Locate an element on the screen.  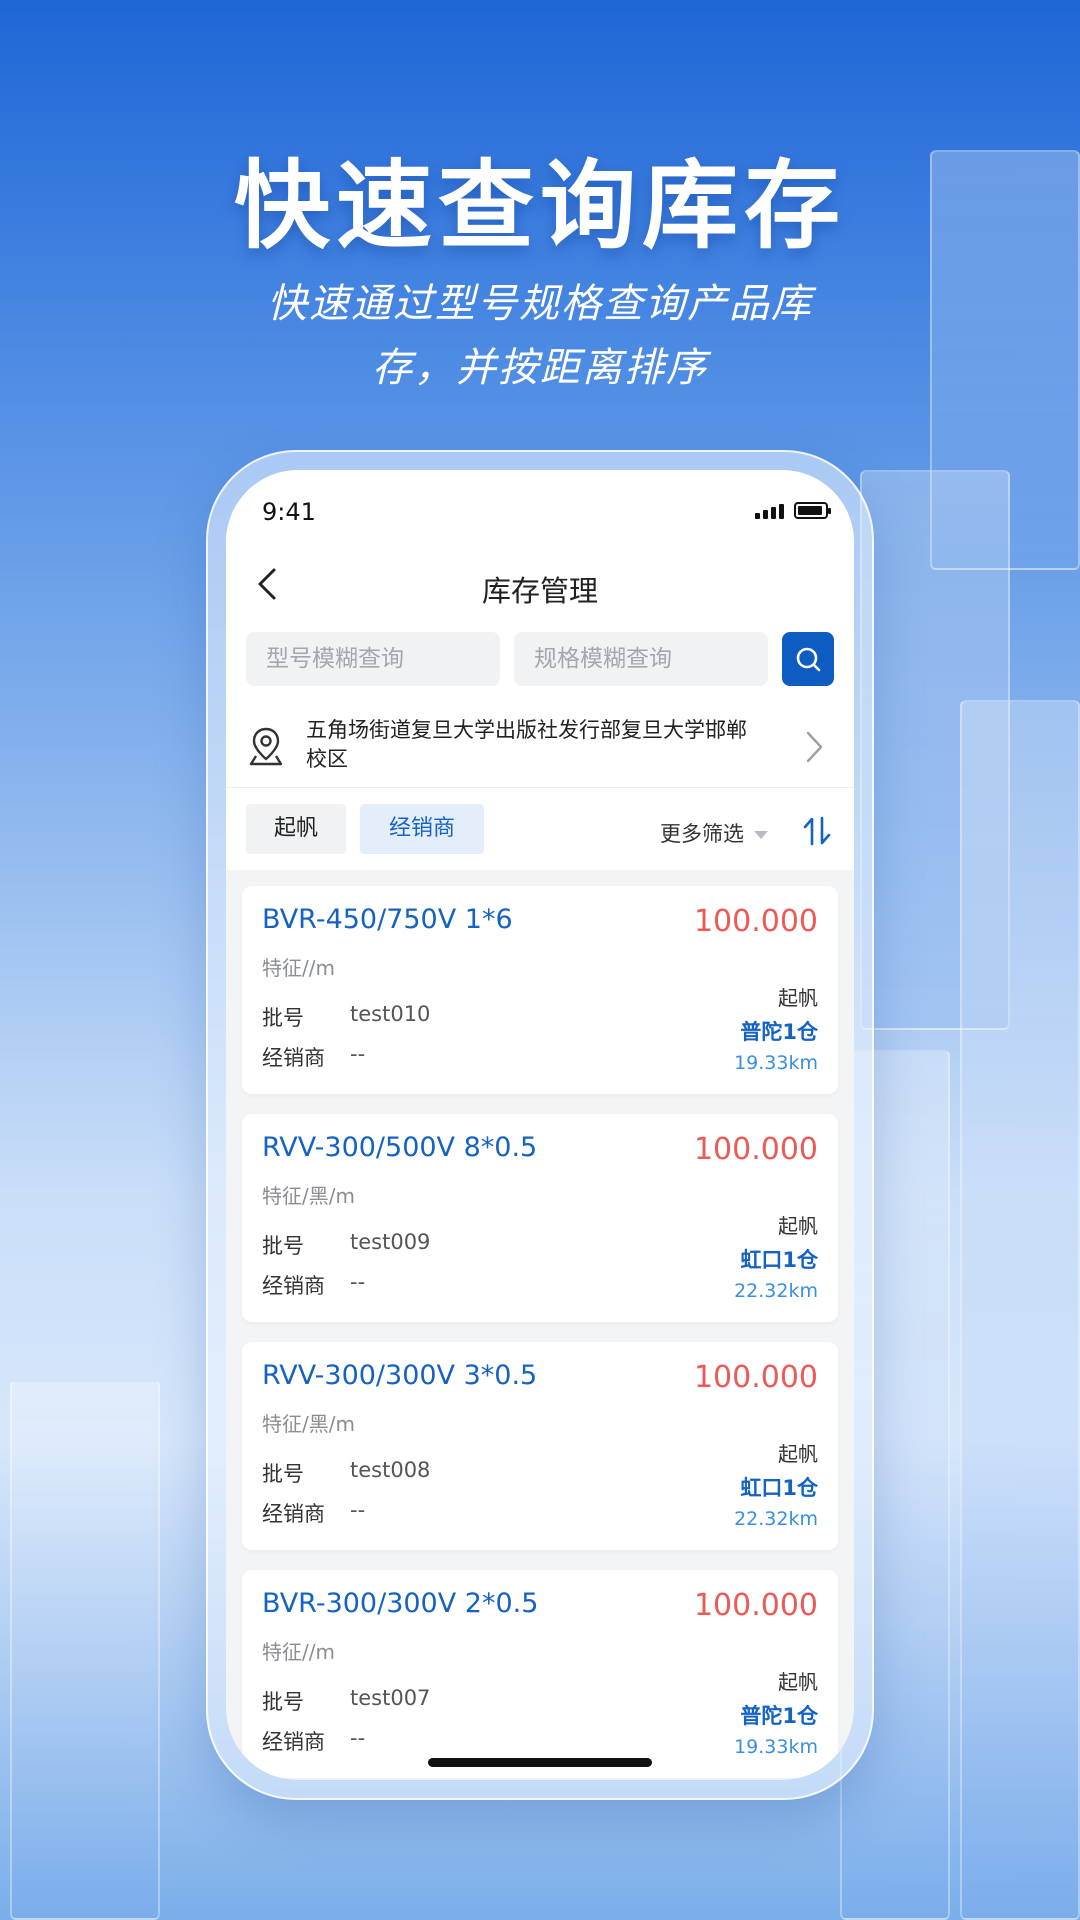
search-row is located at coordinates (540, 660).